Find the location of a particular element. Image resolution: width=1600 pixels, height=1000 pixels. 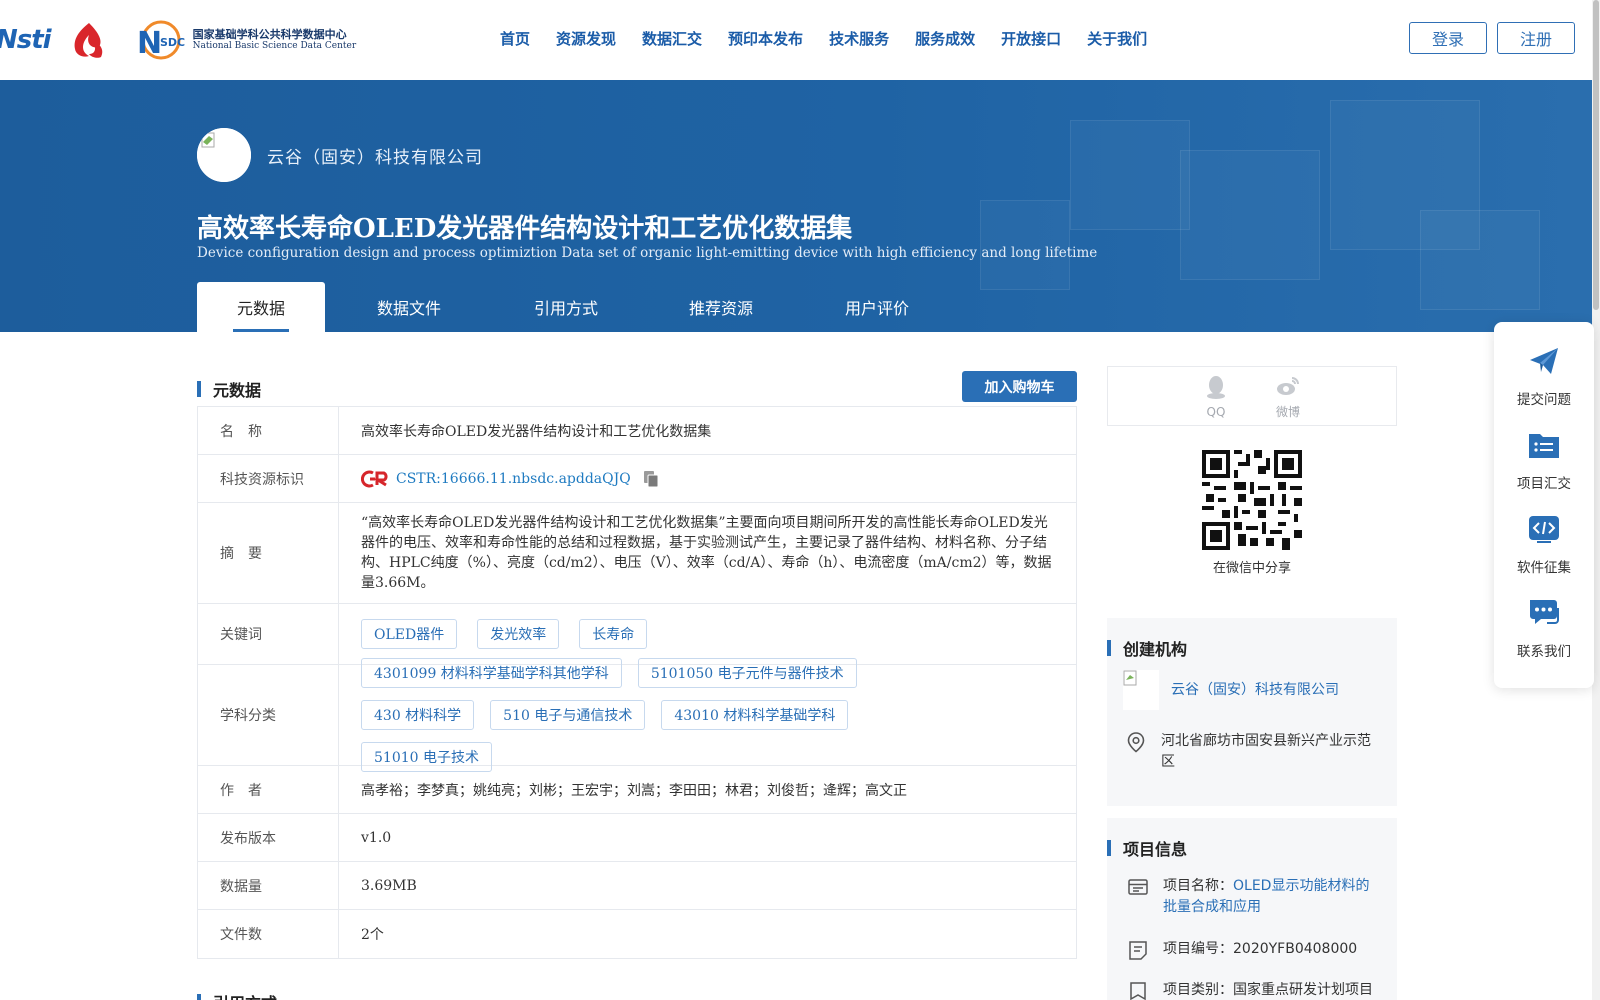

nav-preprint: 预印本发布 is located at coordinates (765, 38).